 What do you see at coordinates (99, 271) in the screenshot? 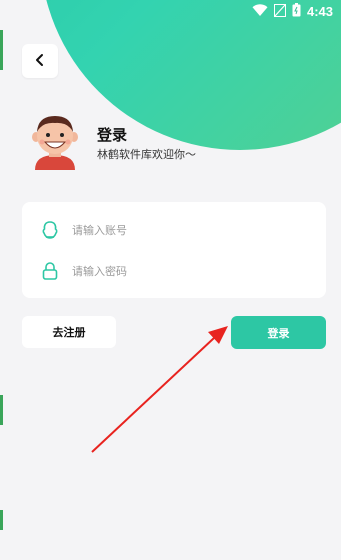
I see `password-input: 请输入密码` at bounding box center [99, 271].